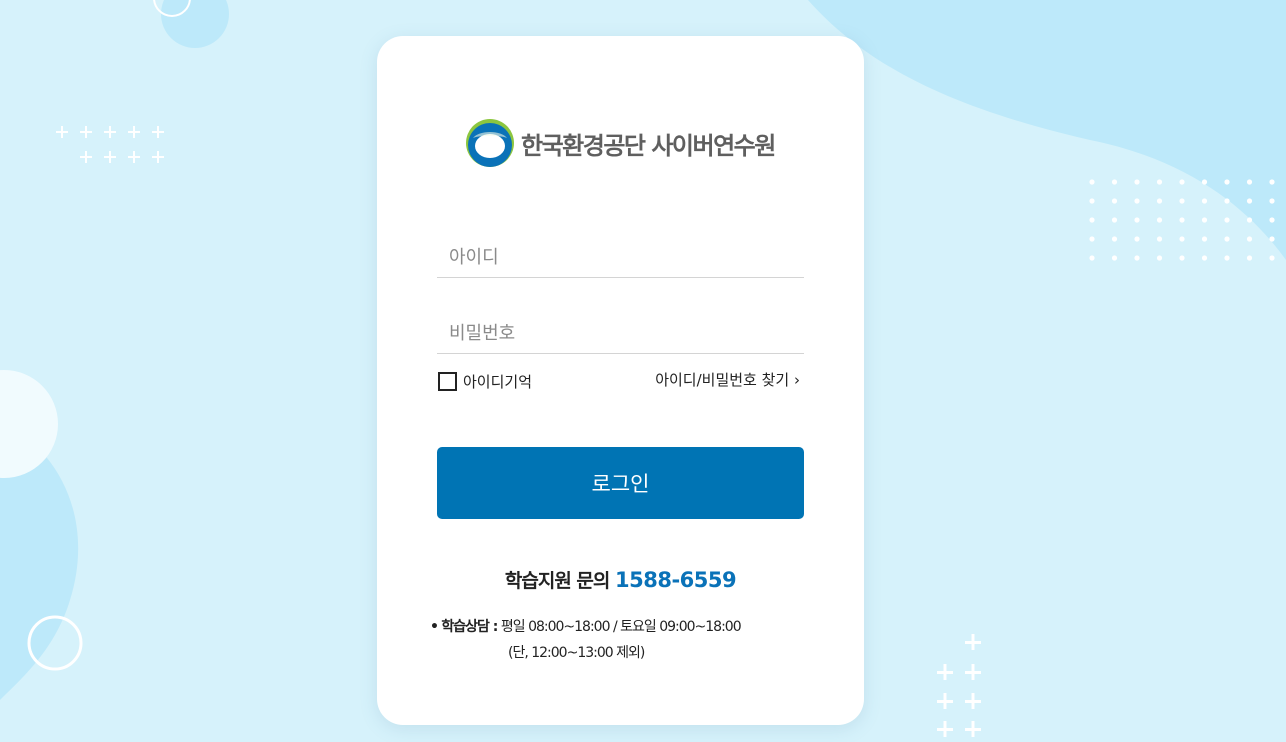  I want to click on hours-label: 학습상담 :, so click(469, 627).